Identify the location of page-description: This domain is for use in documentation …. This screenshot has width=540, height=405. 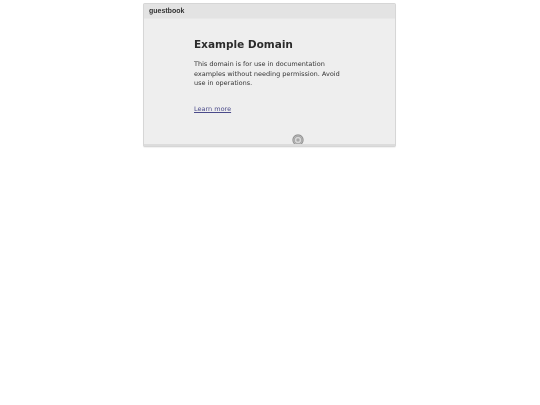
(267, 73).